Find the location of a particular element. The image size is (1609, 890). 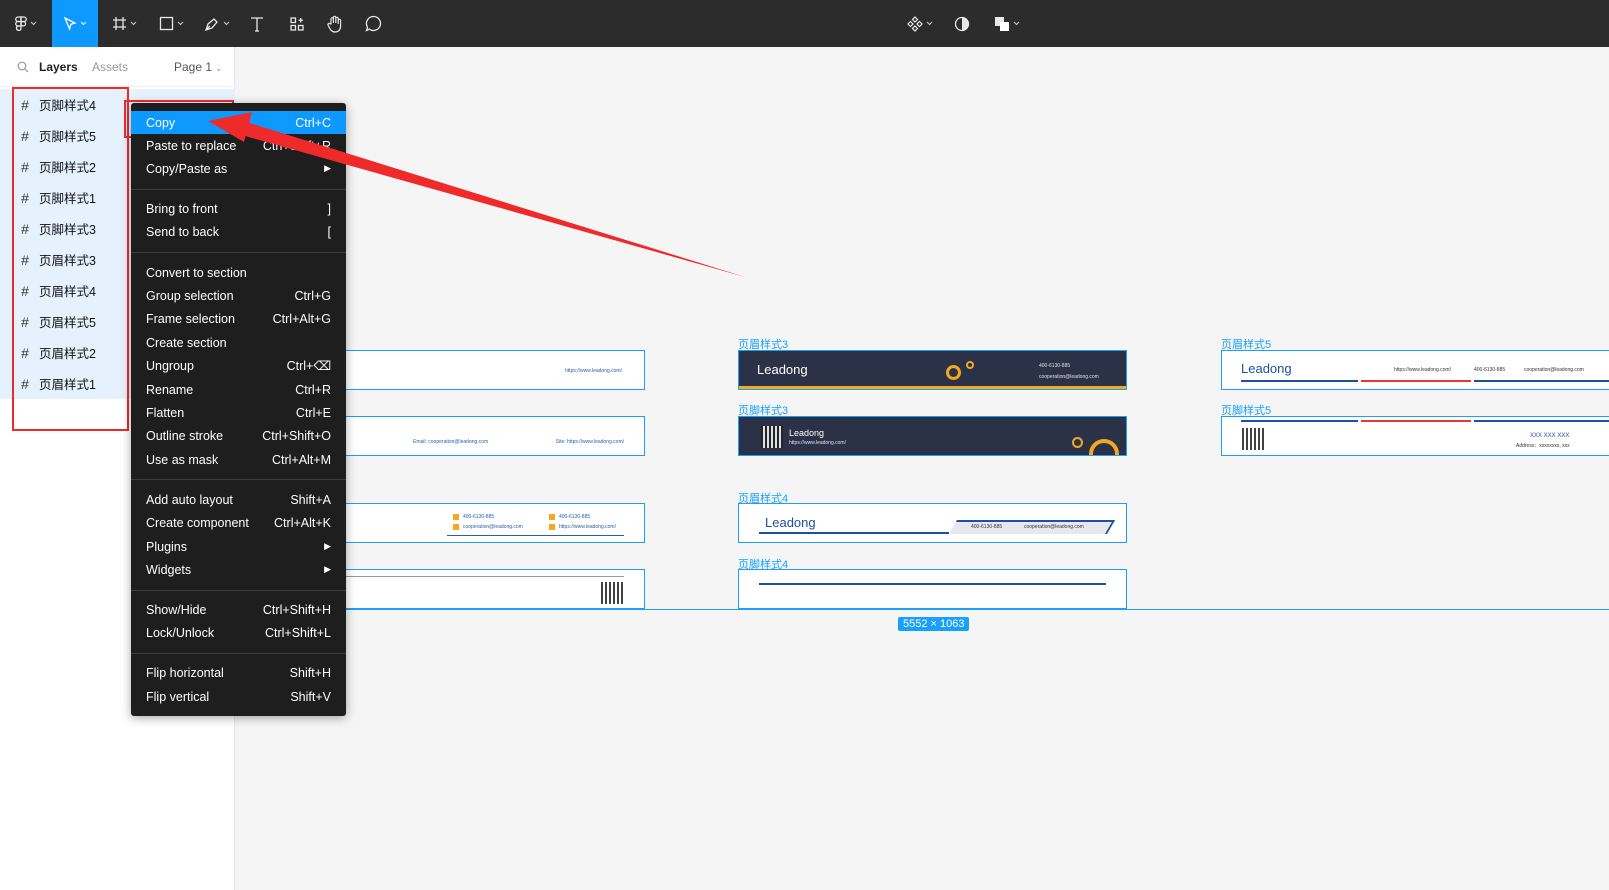

menu-item-plugins: Plugins ▶ is located at coordinates (238, 546).